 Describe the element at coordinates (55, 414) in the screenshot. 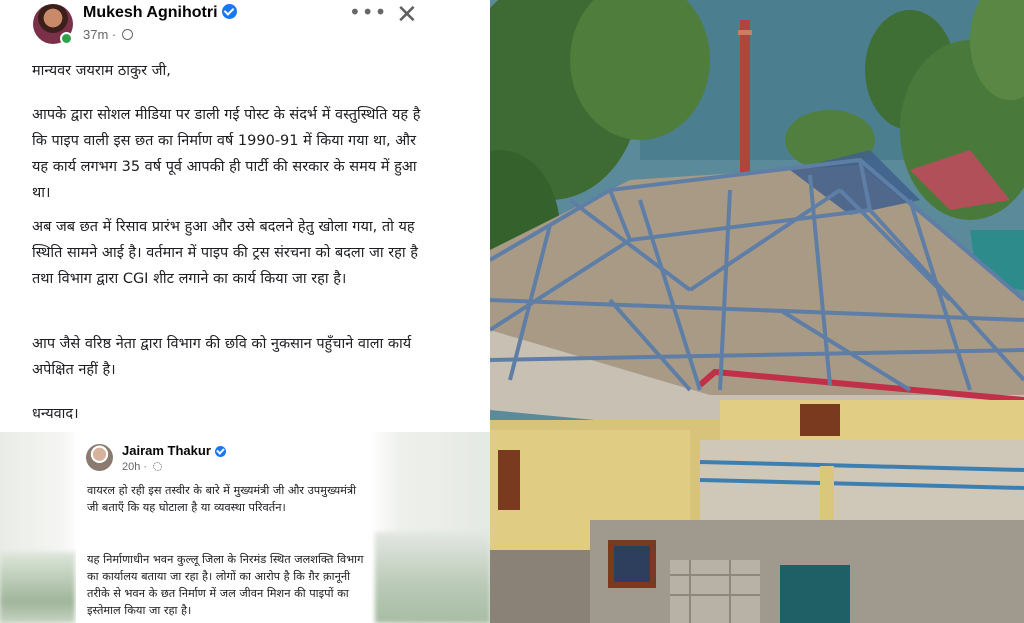

I see `post-closing: धन्यवाद।` at that location.